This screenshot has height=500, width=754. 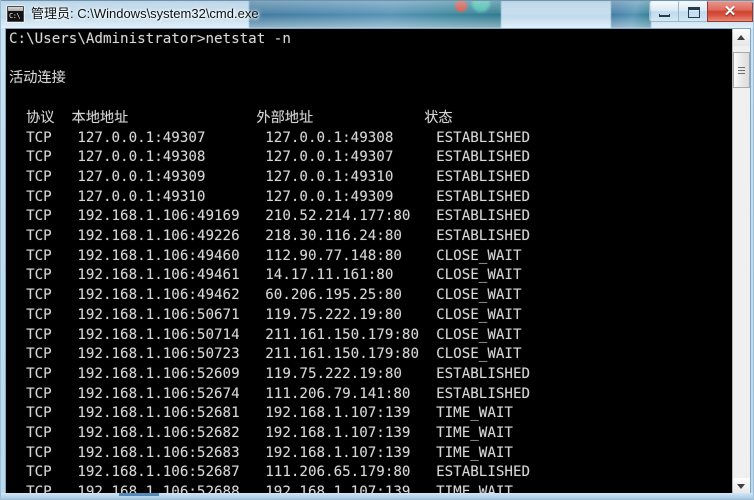 I want to click on scroll-up-button, so click(x=741, y=37).